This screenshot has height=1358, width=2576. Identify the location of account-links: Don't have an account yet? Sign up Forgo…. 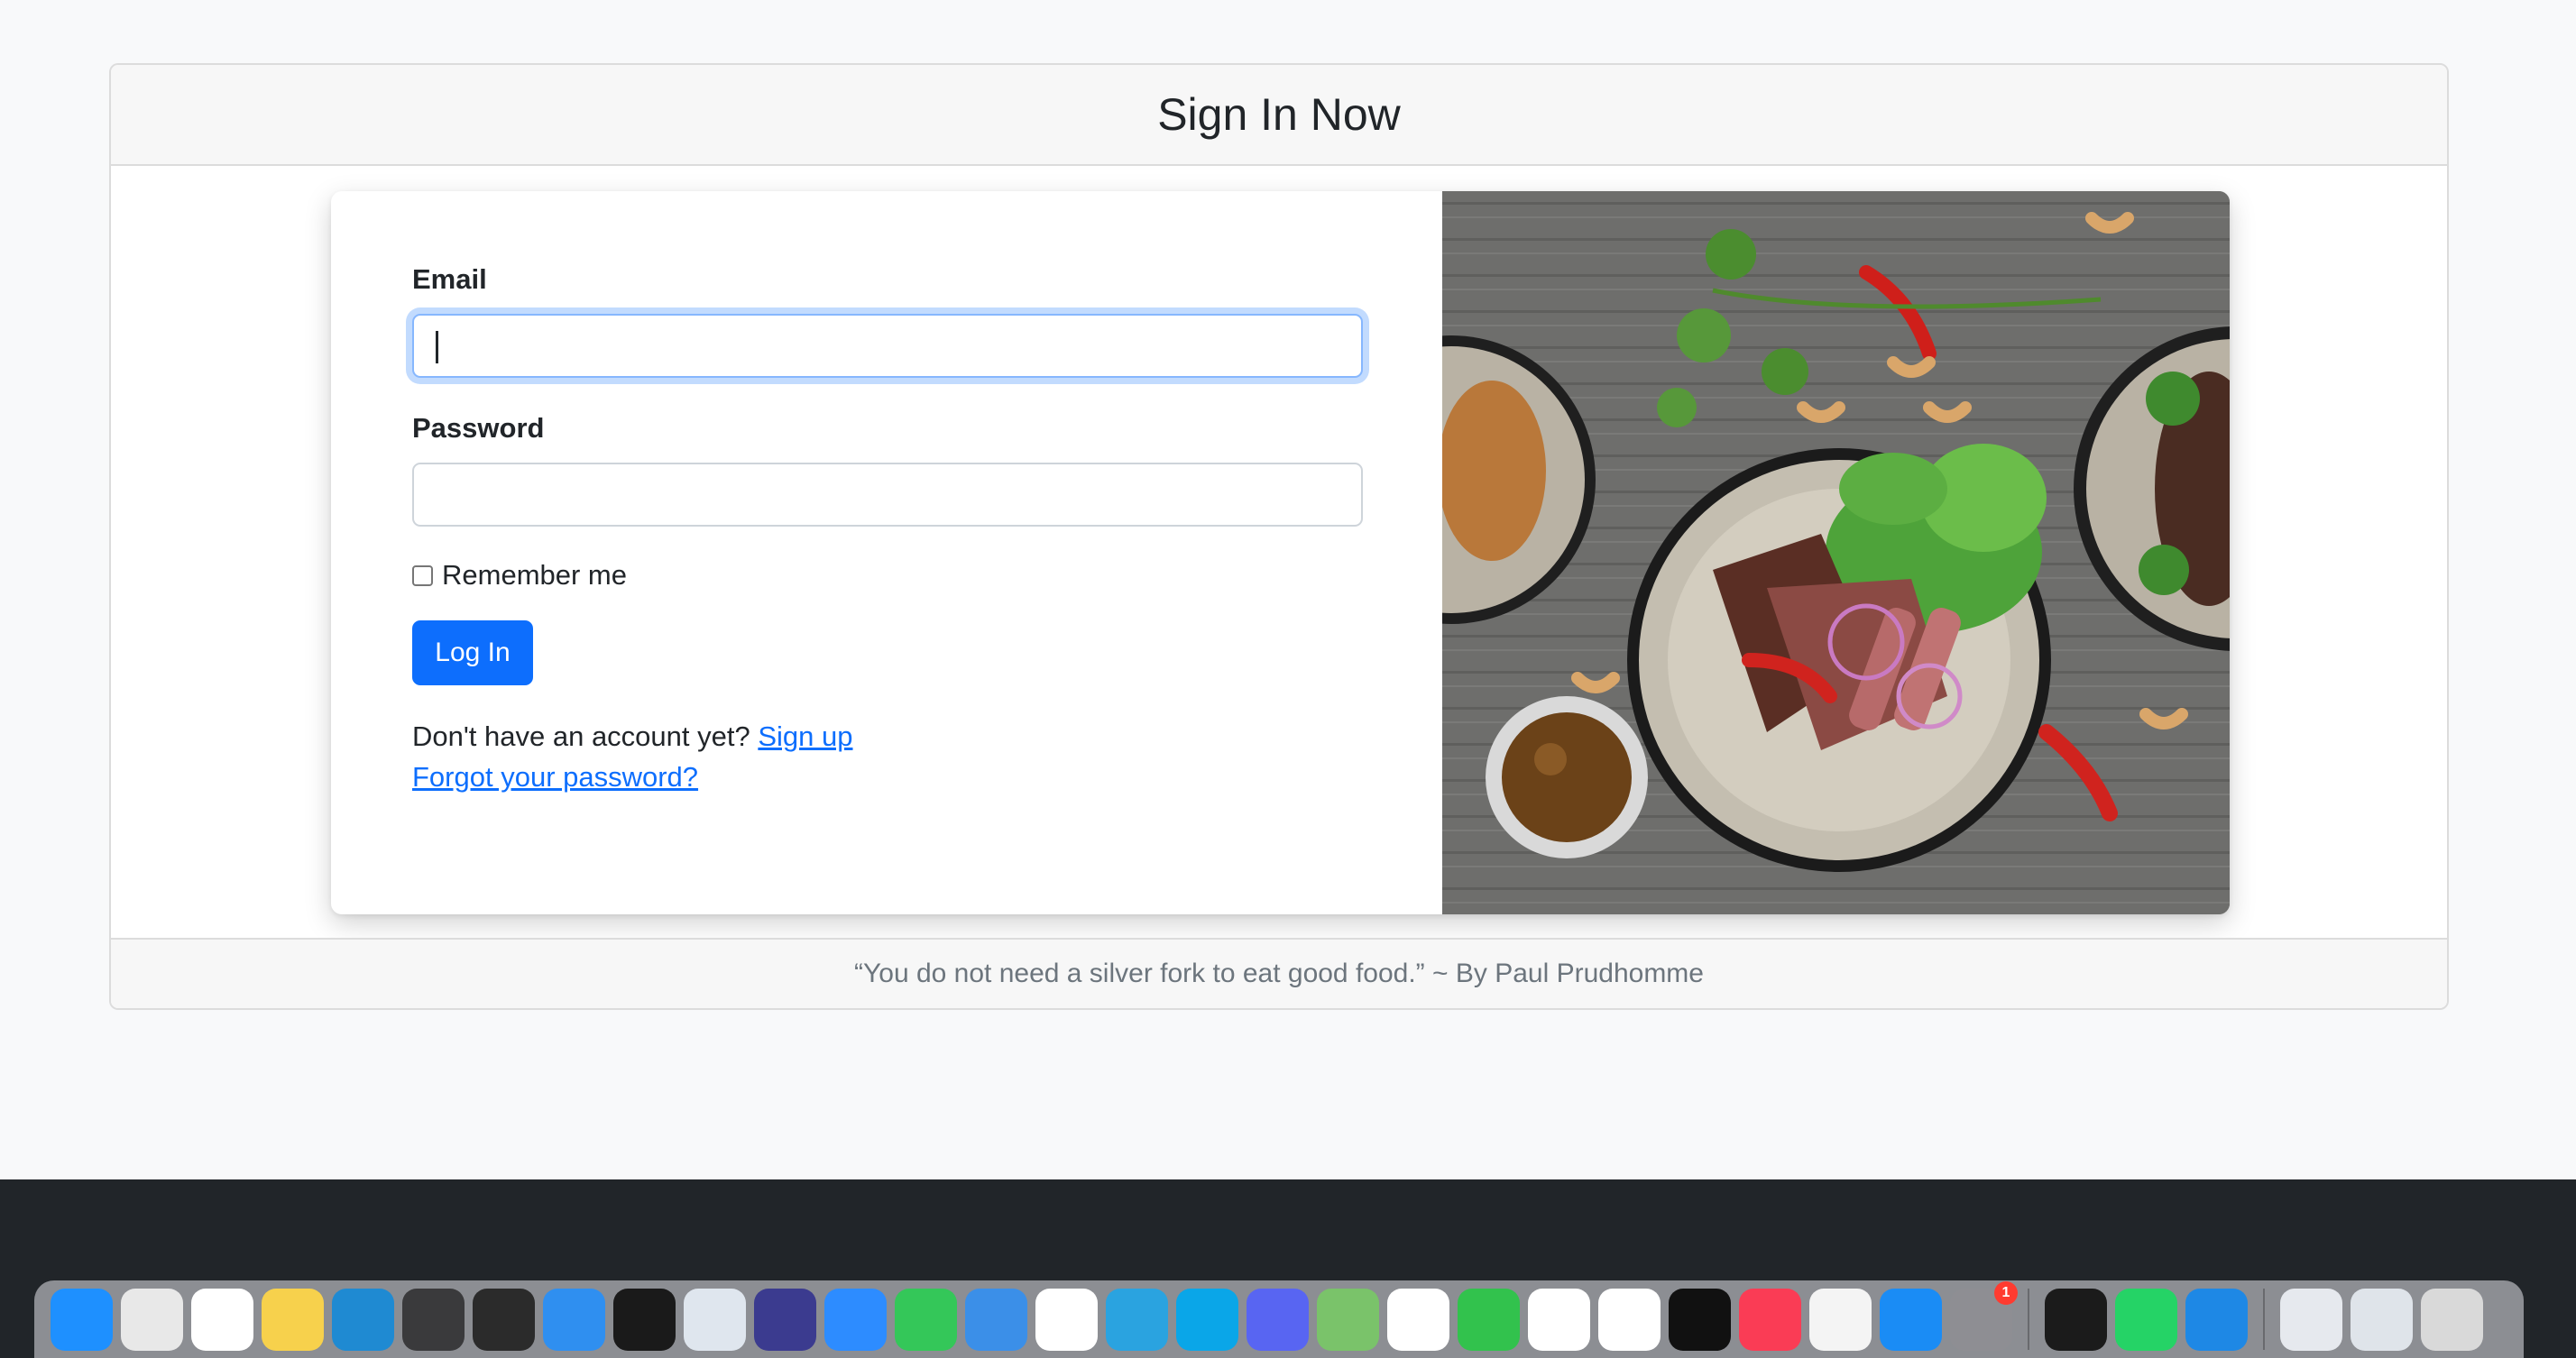
(887, 757).